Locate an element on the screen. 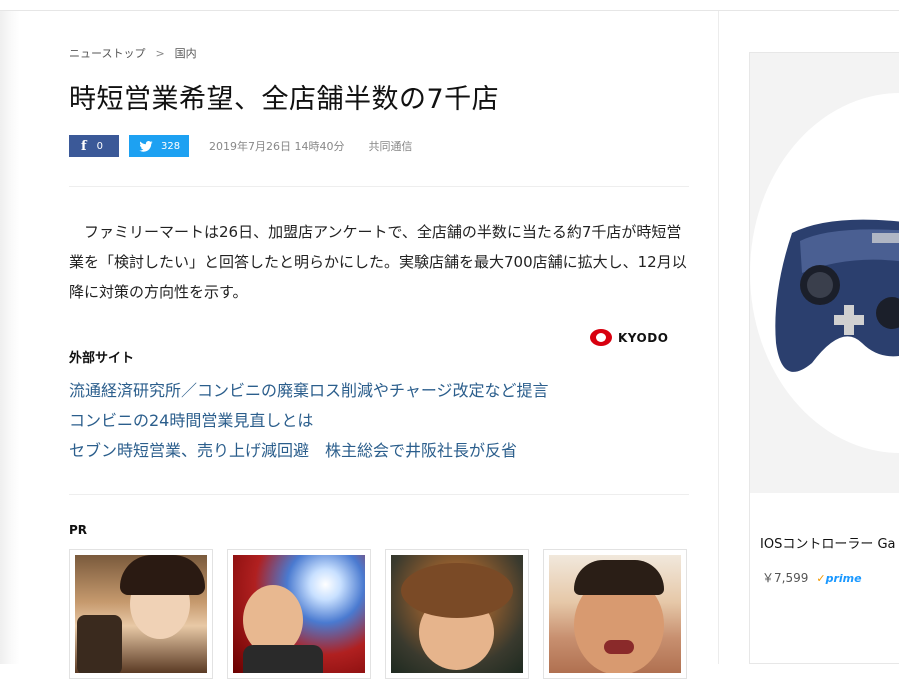 The image size is (899, 679). kyodo-logo: KYODO is located at coordinates (629, 337).